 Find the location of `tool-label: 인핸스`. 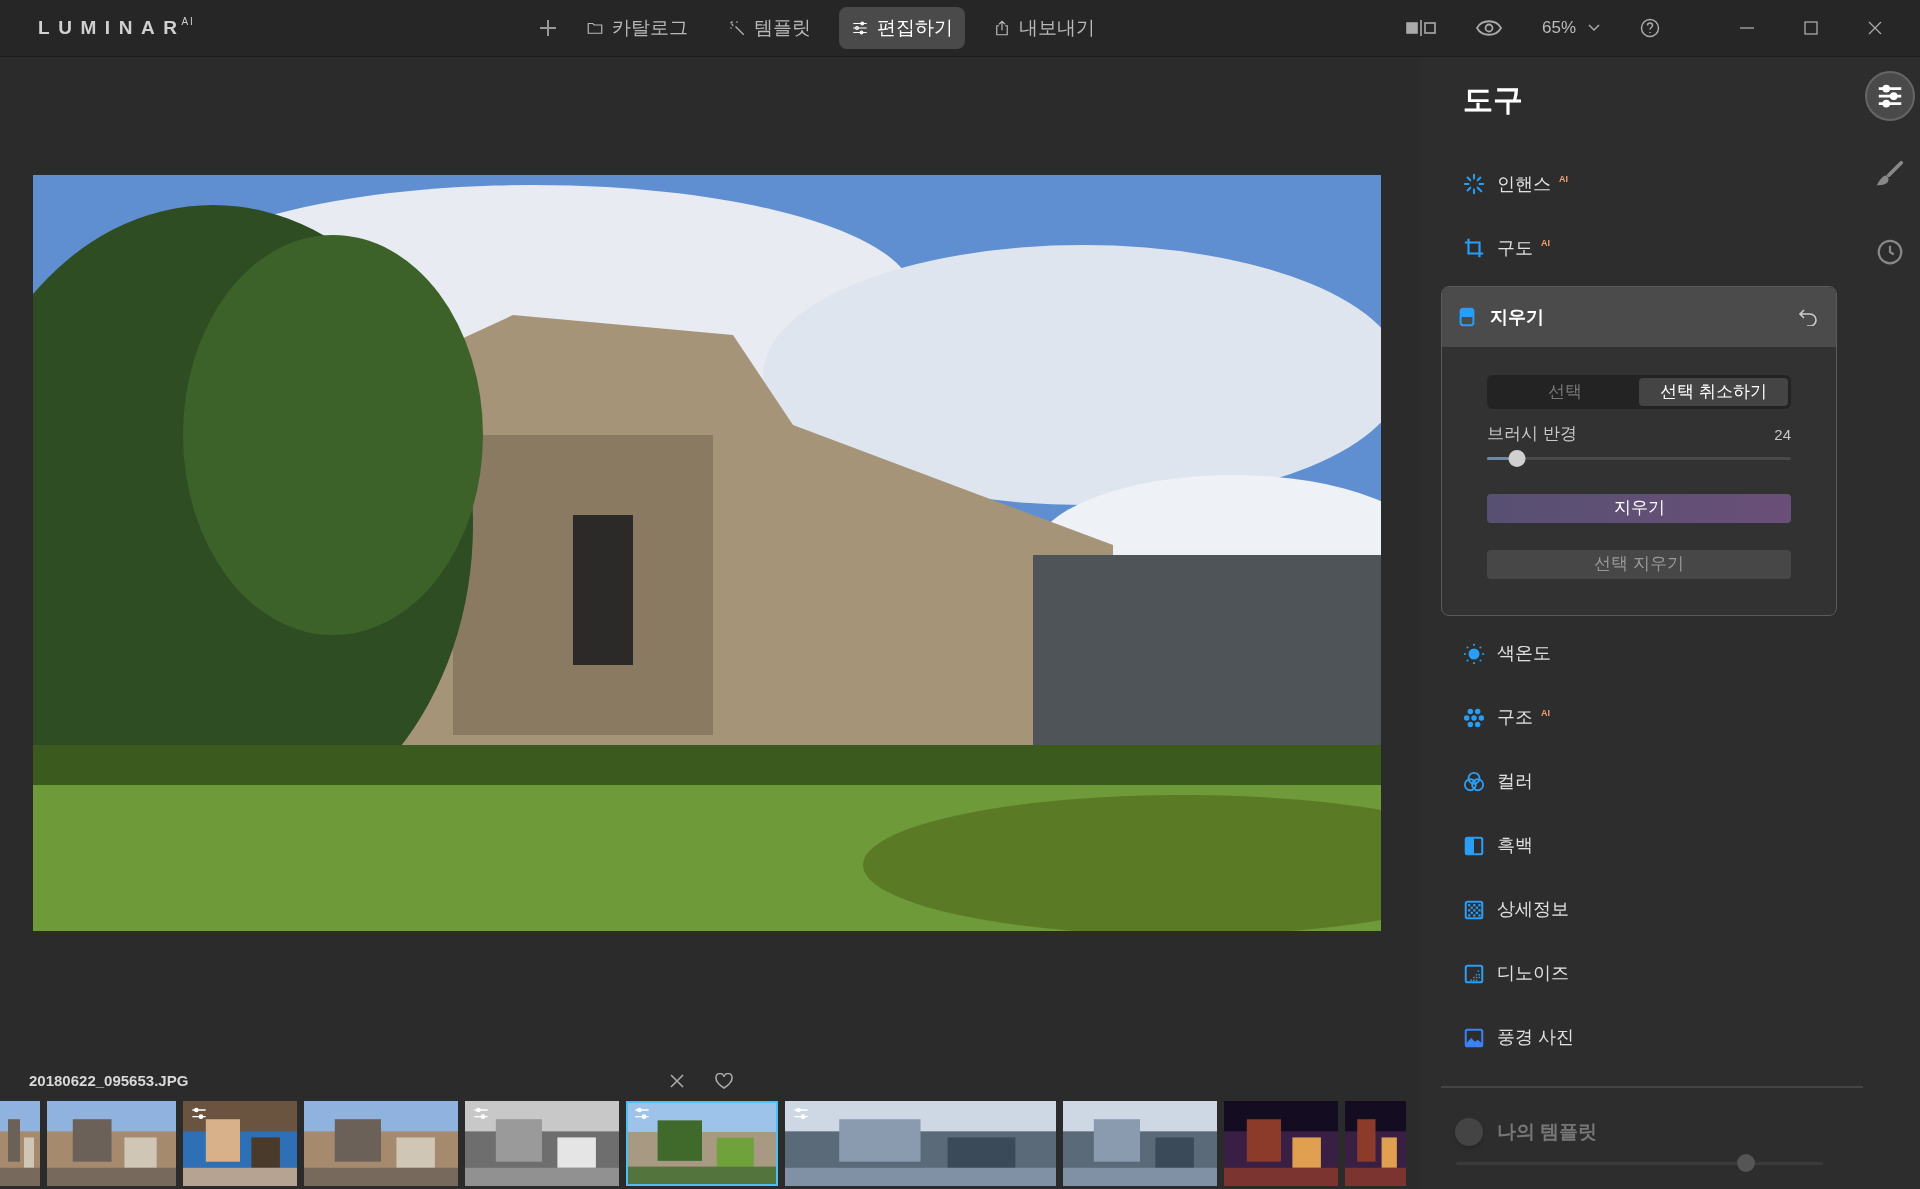

tool-label: 인핸스 is located at coordinates (1524, 184).